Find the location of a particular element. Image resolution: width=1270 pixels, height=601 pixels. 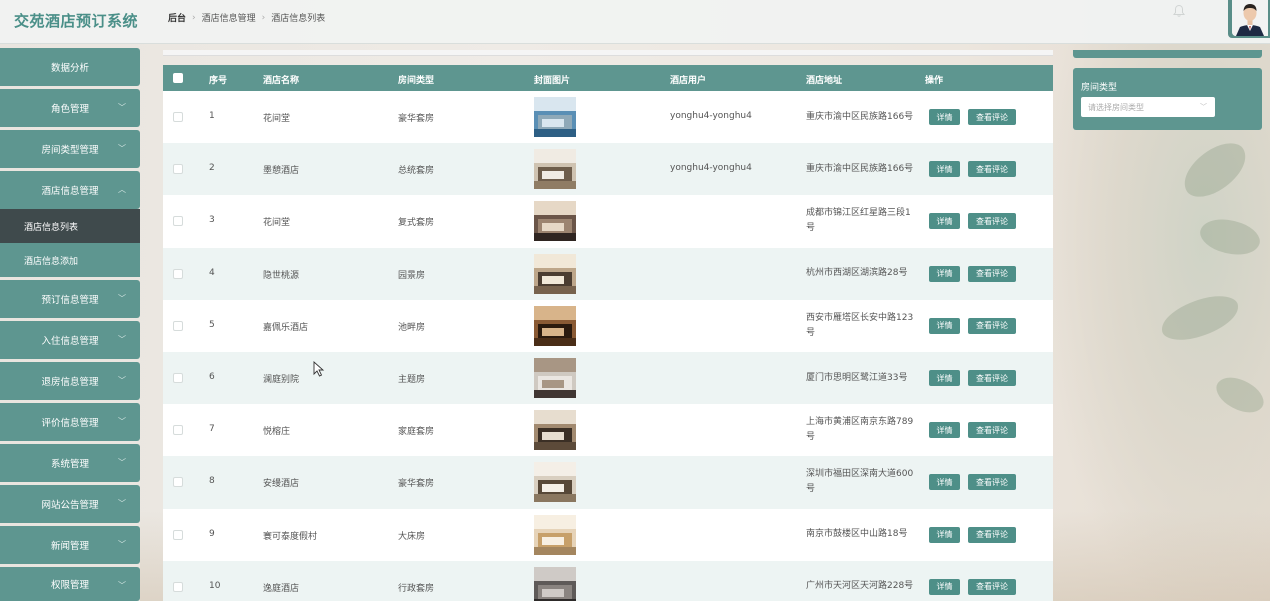

filter-label: 房间类型 is located at coordinates (1099, 88).